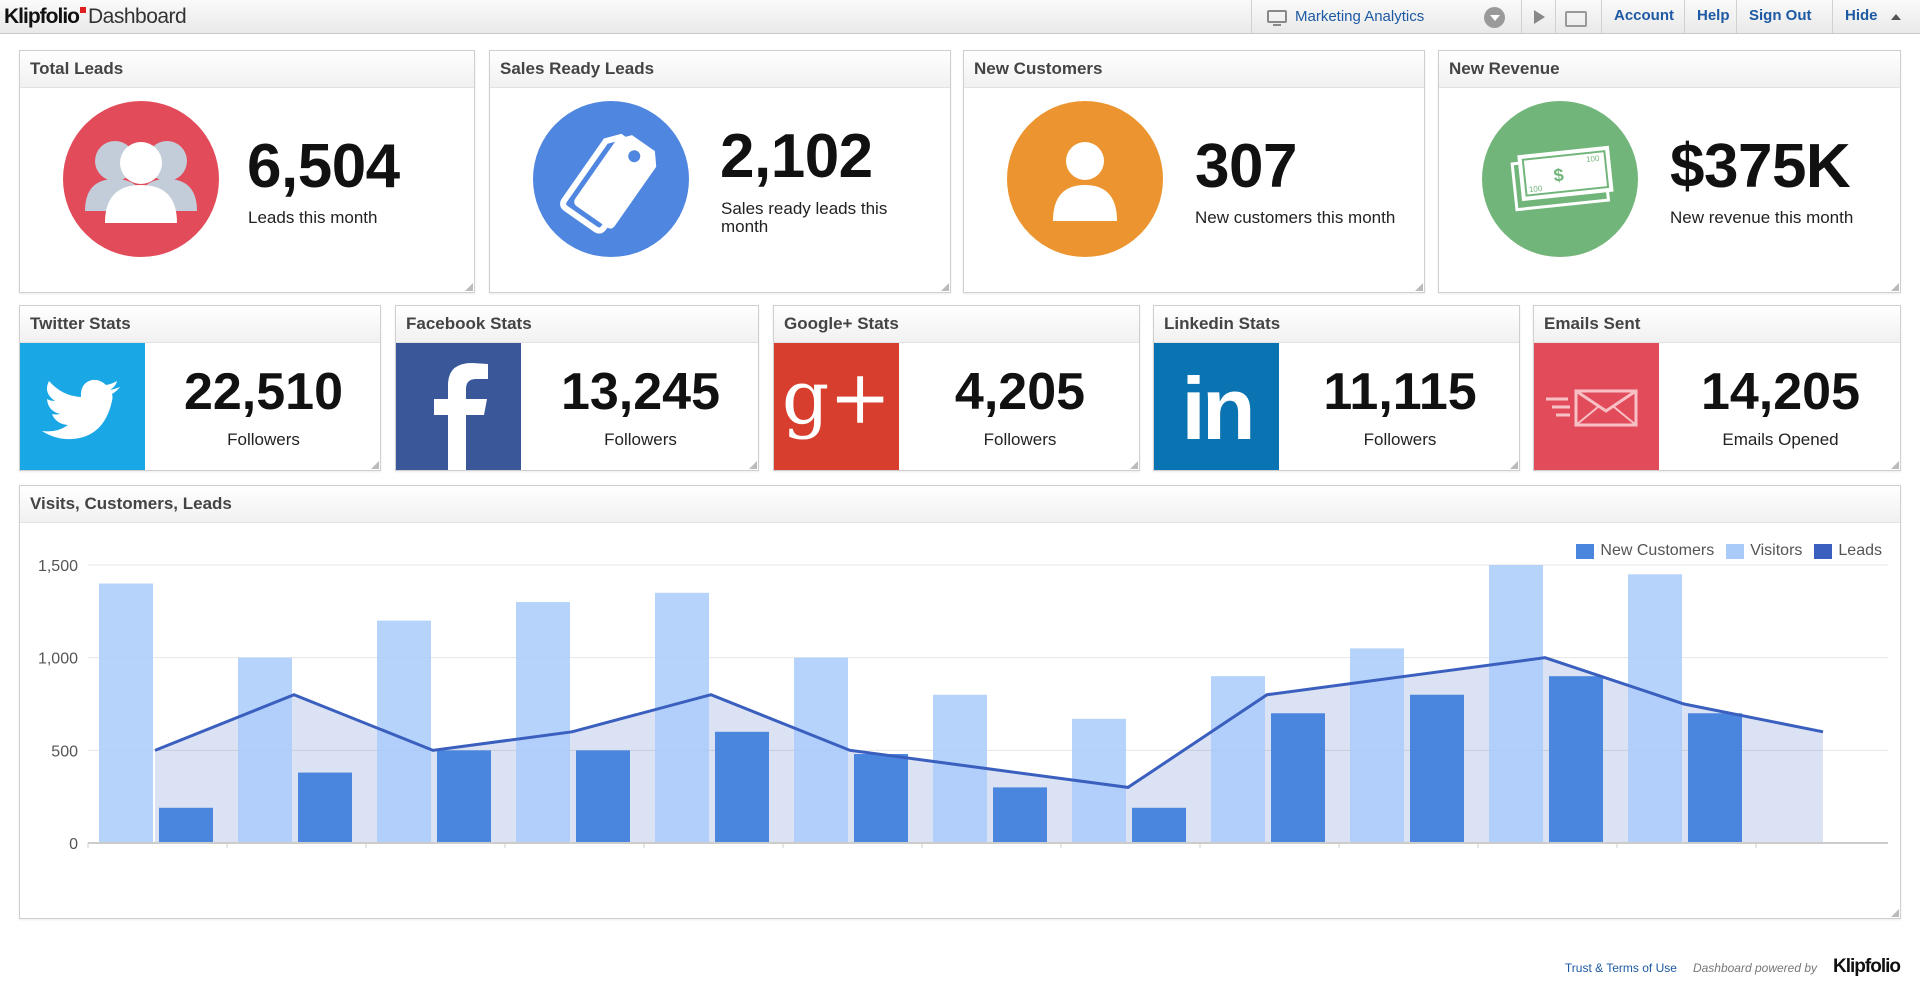 This screenshot has width=1920, height=986. I want to click on panel-title: Linkedin Stats, so click(1336, 324).